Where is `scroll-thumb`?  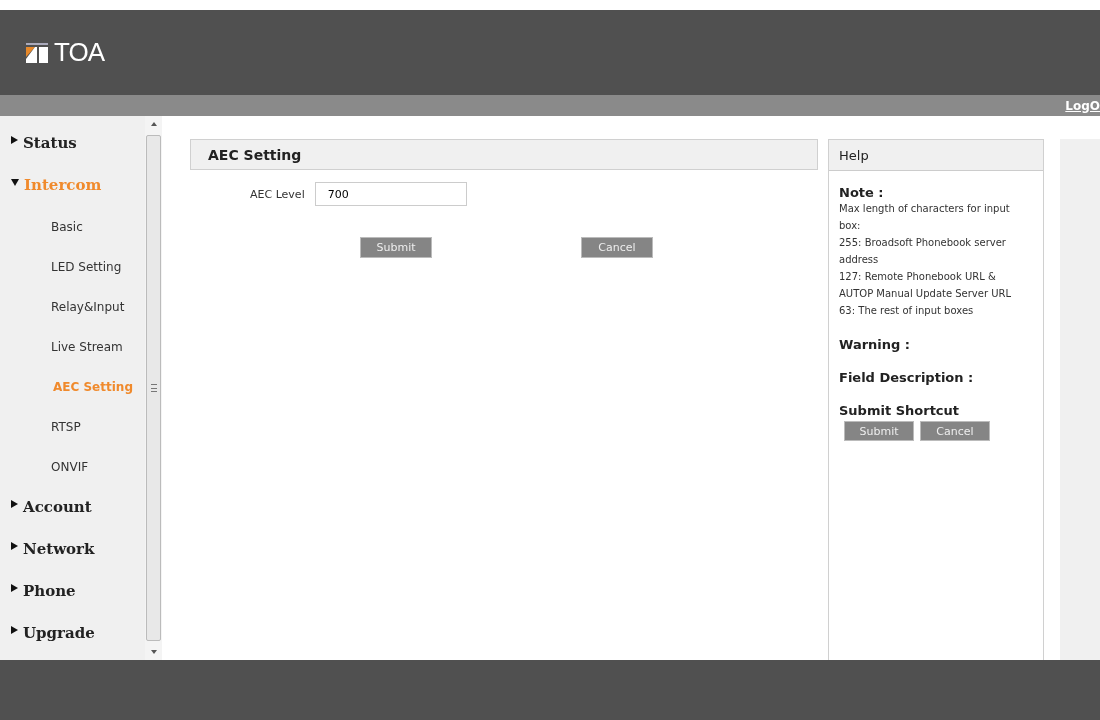 scroll-thumb is located at coordinates (153, 388).